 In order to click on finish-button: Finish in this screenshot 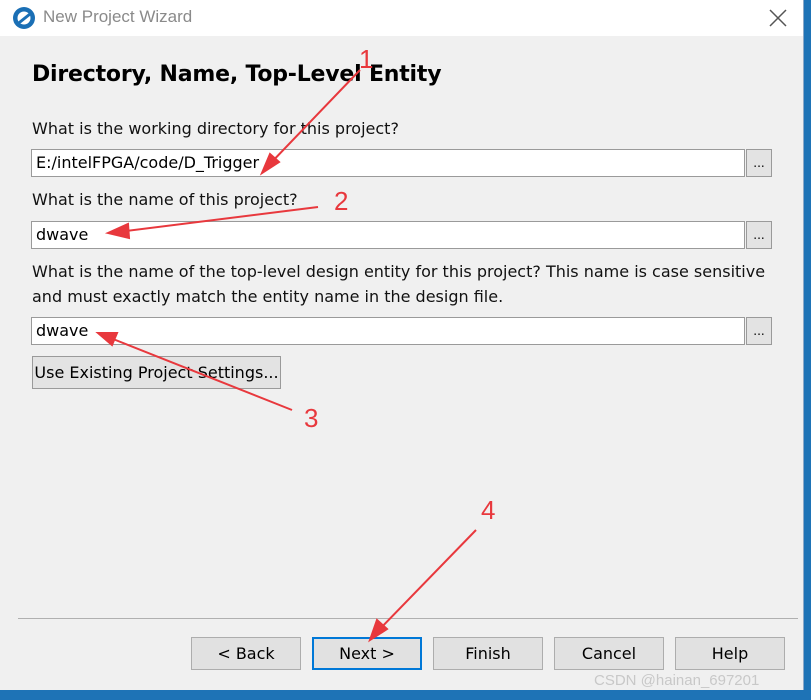, I will do `click(488, 653)`.